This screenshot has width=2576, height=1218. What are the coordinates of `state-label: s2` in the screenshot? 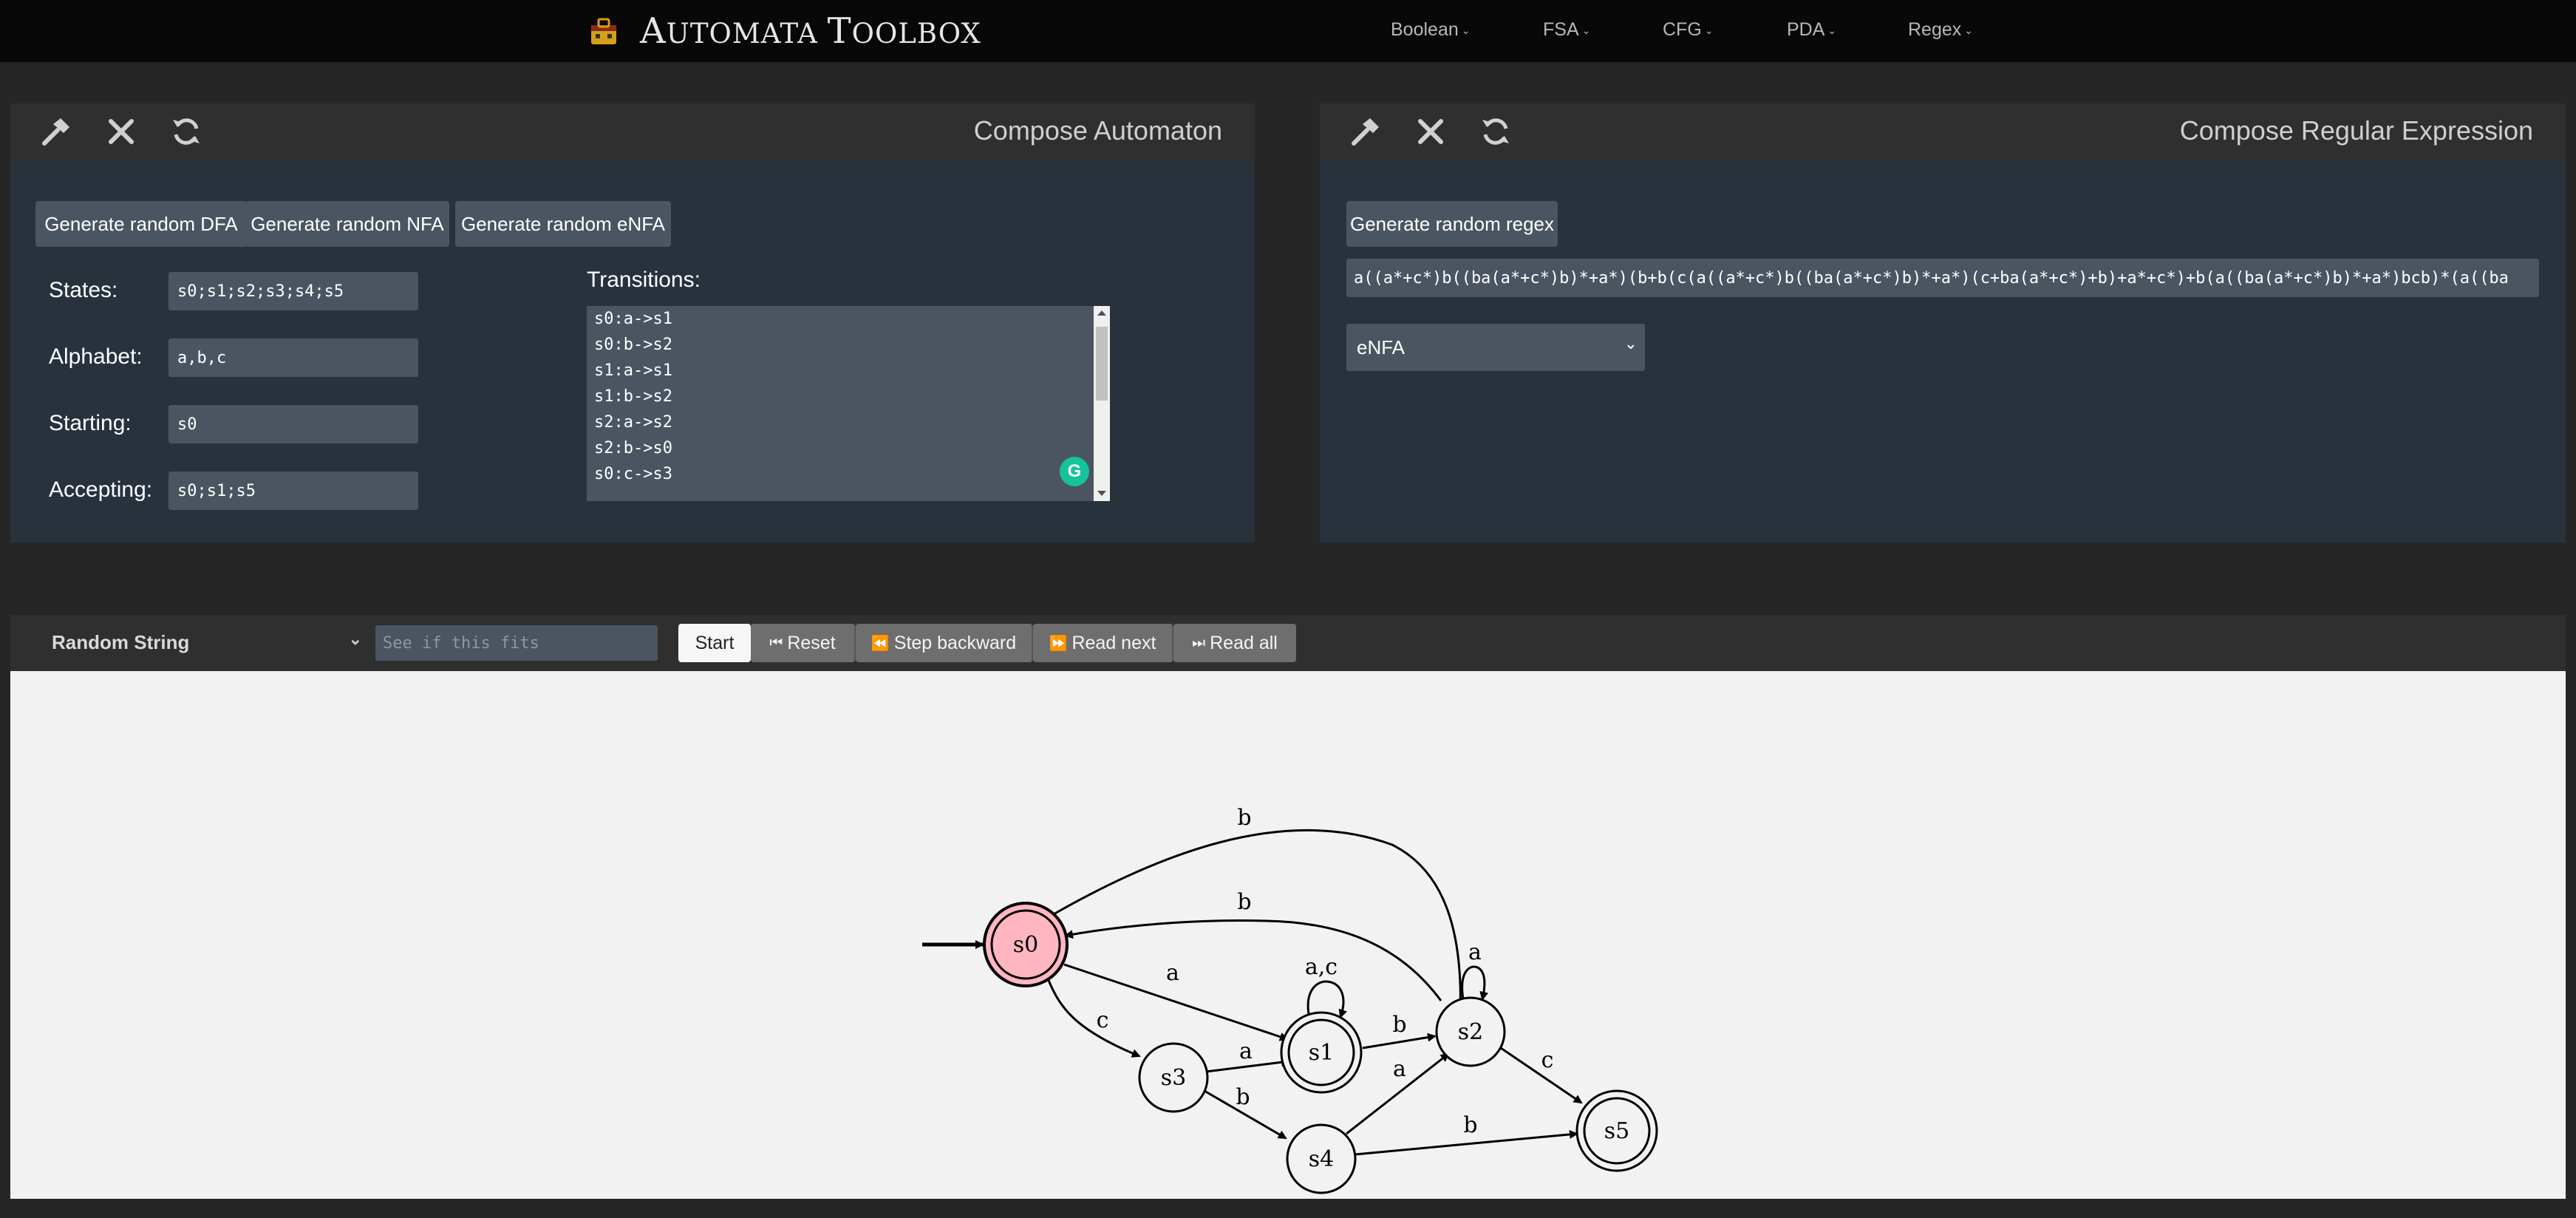 It's located at (1470, 1032).